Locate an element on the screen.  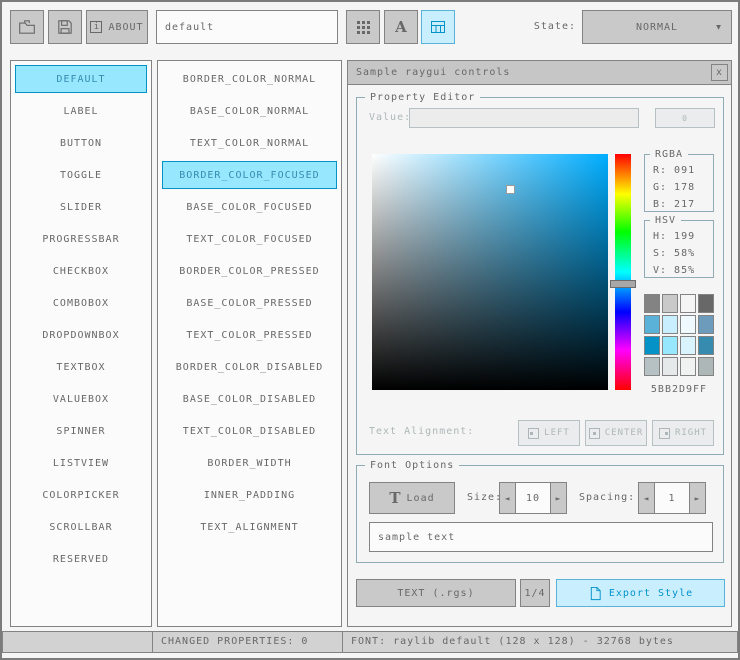
control-list-item: SPINNER is located at coordinates (81, 431).